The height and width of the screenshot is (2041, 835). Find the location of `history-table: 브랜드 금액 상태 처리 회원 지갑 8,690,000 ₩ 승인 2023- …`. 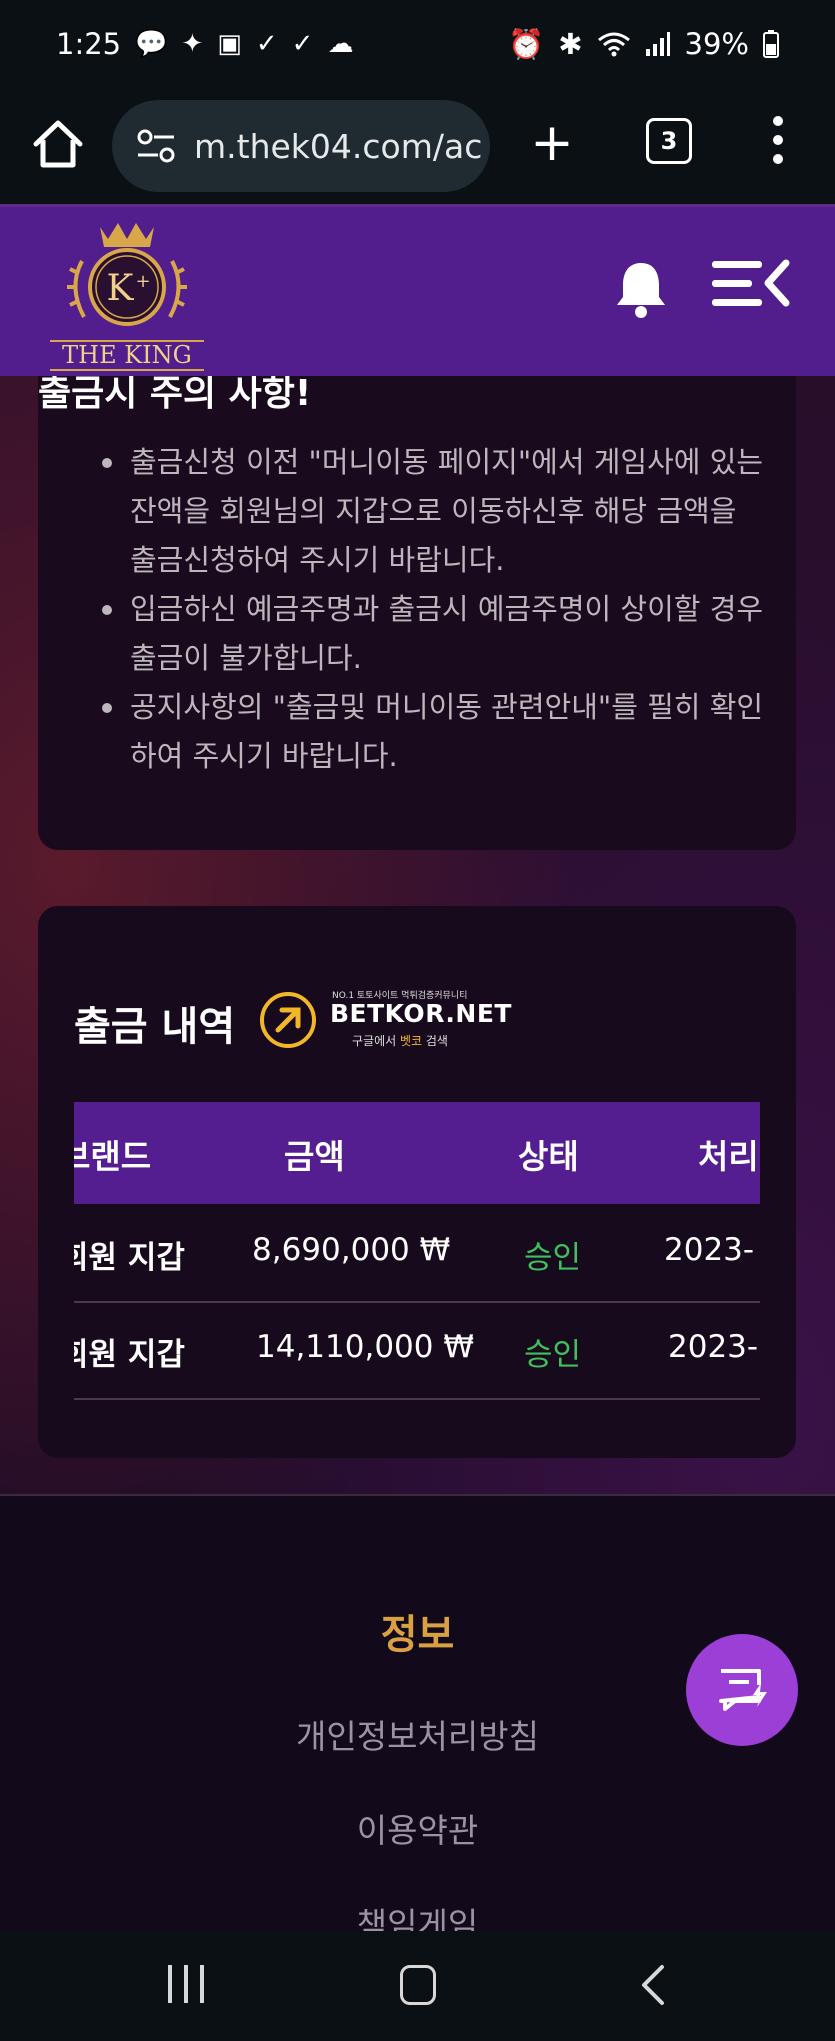

history-table: 브랜드 금액 상태 처리 회원 지갑 8,690,000 ₩ 승인 2023- … is located at coordinates (417, 1252).